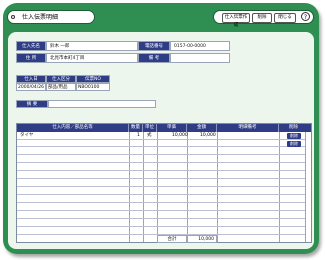 The image size is (325, 260). Describe the element at coordinates (31, 87) in the screenshot. I see `date-field: 2000/04/26` at that location.